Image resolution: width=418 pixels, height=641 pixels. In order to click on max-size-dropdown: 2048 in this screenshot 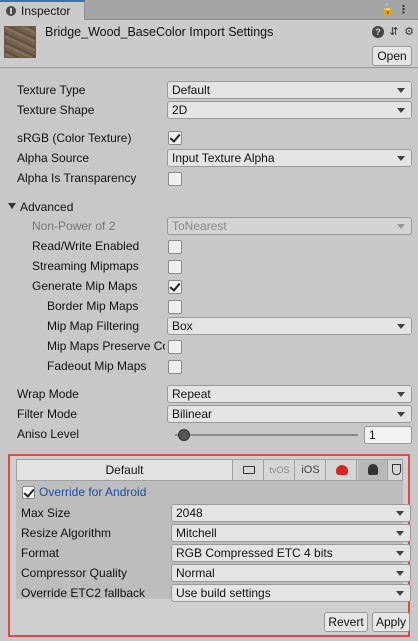, I will do `click(291, 513)`.